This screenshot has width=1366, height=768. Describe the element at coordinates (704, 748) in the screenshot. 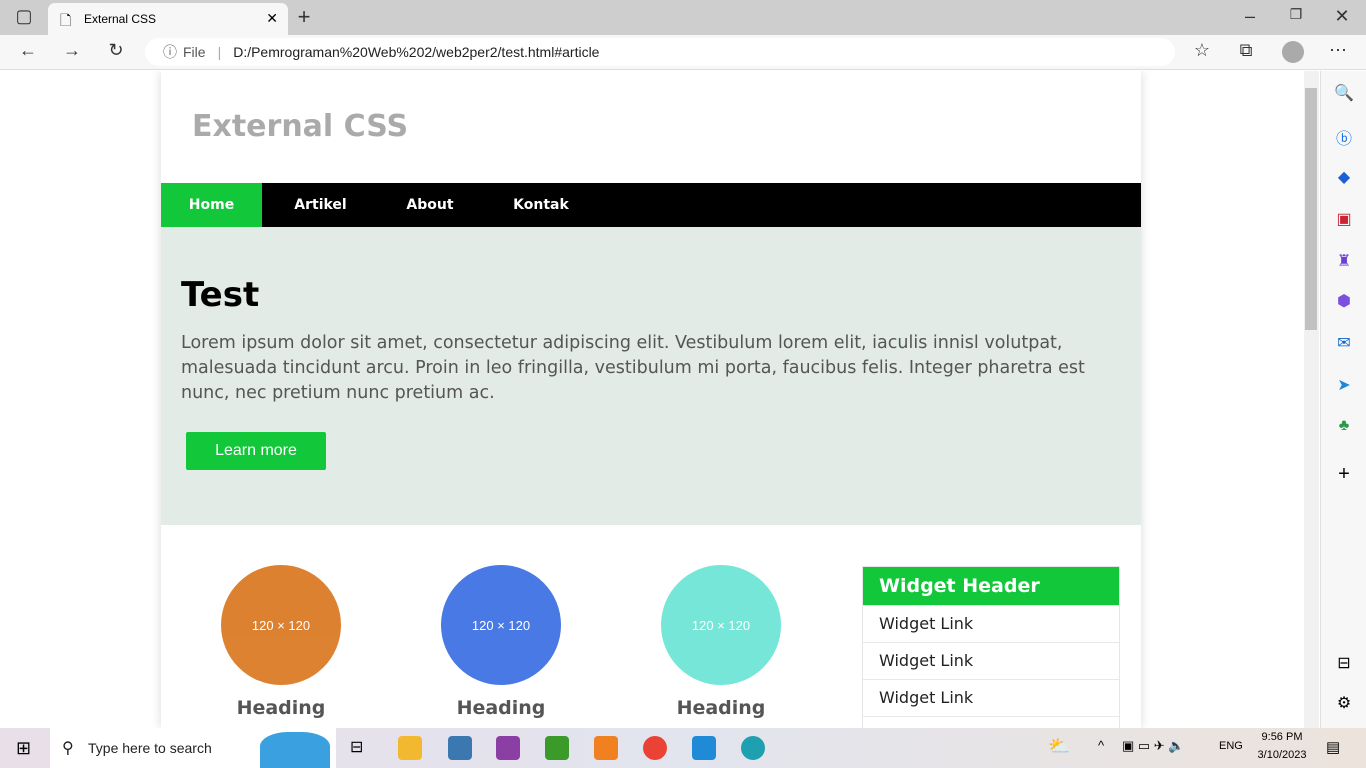

I see `vscode-icon` at that location.